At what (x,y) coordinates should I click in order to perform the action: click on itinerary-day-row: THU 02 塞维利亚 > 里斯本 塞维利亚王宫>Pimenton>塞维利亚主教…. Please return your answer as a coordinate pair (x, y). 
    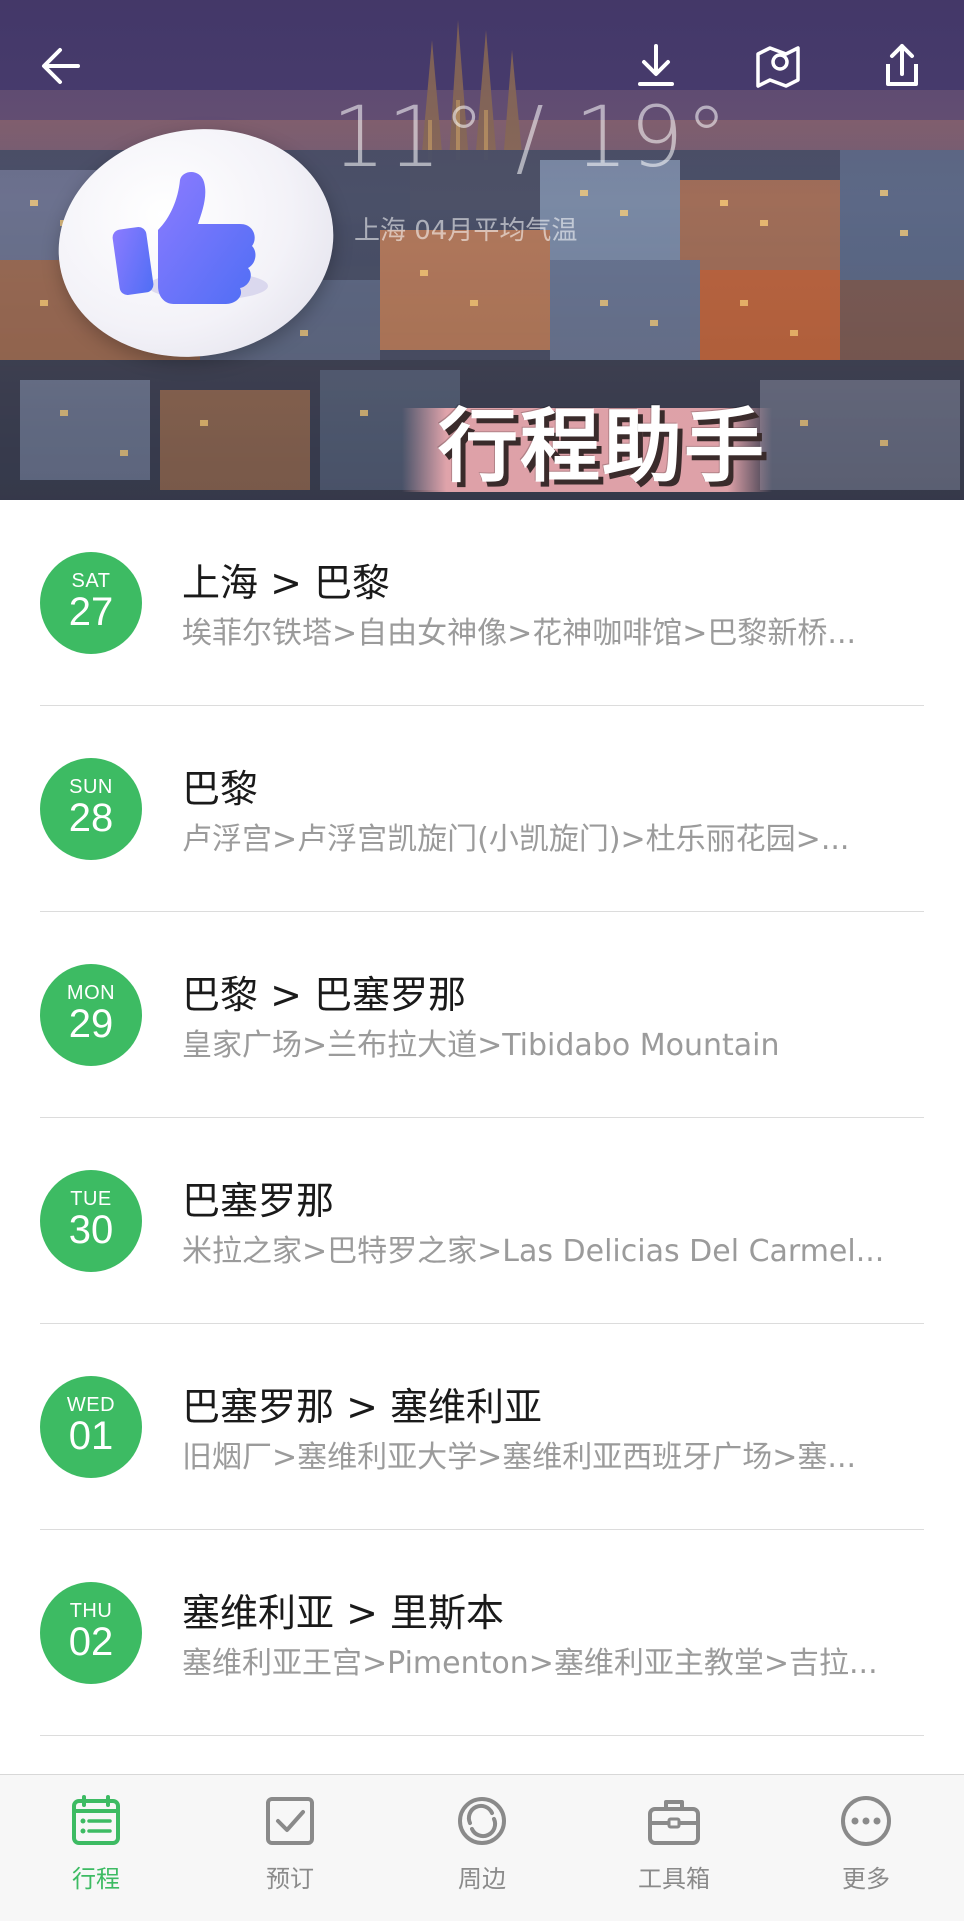
    Looking at the image, I should click on (482, 1633).